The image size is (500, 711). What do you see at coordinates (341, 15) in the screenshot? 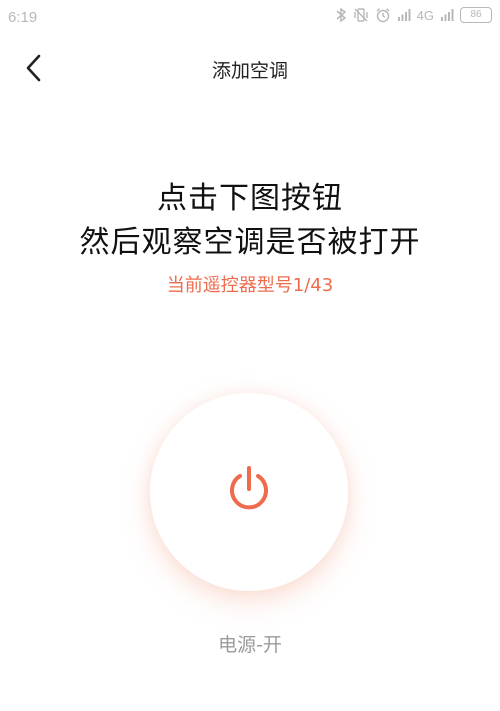
I see `bluetooth-icon` at bounding box center [341, 15].